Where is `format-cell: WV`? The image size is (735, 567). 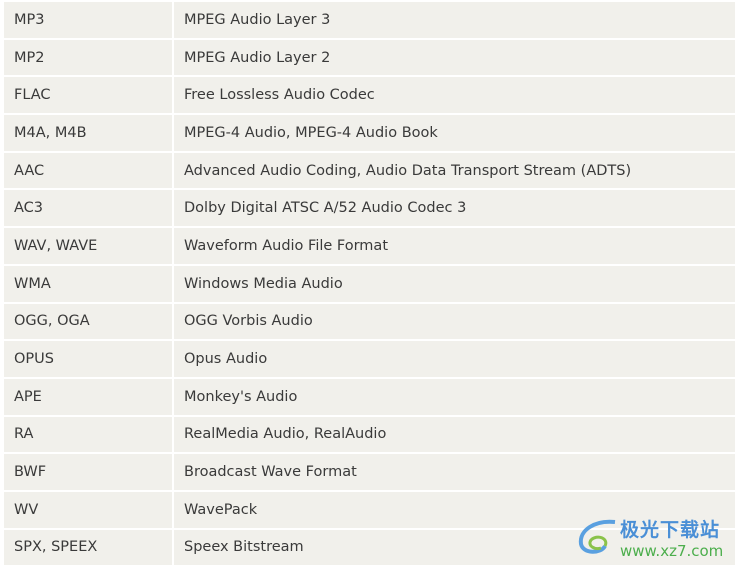 format-cell: WV is located at coordinates (88, 509).